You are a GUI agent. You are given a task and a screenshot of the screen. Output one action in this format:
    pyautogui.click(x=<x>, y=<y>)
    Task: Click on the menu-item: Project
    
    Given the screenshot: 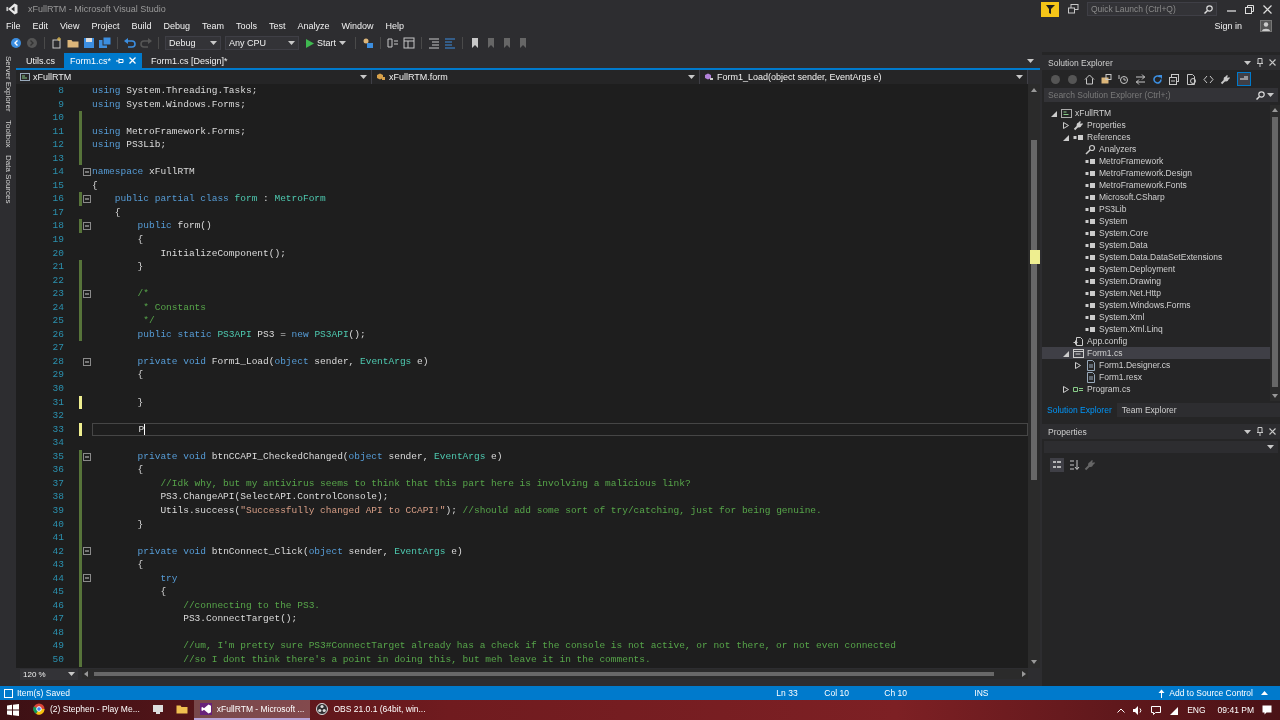 What is the action you would take?
    pyautogui.click(x=105, y=26)
    